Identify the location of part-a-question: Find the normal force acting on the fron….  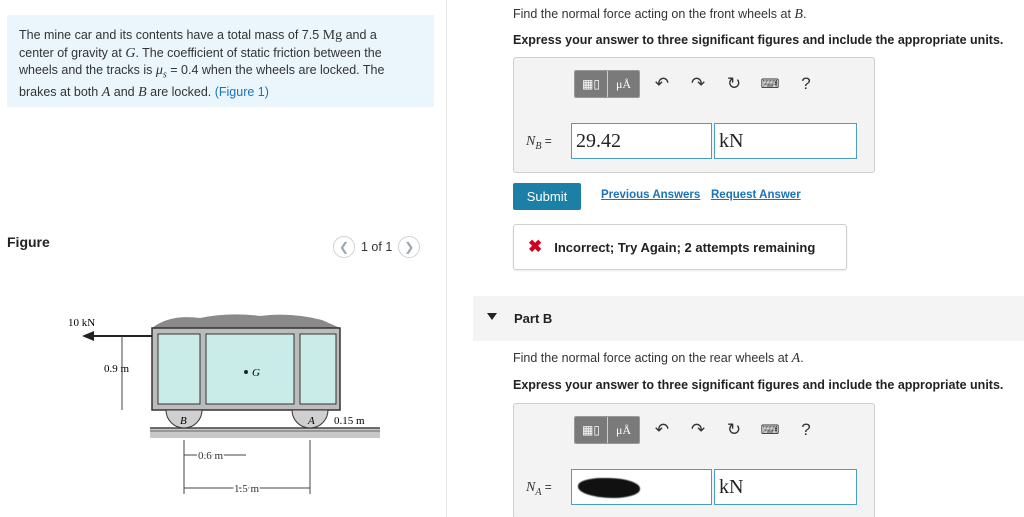
(659, 15).